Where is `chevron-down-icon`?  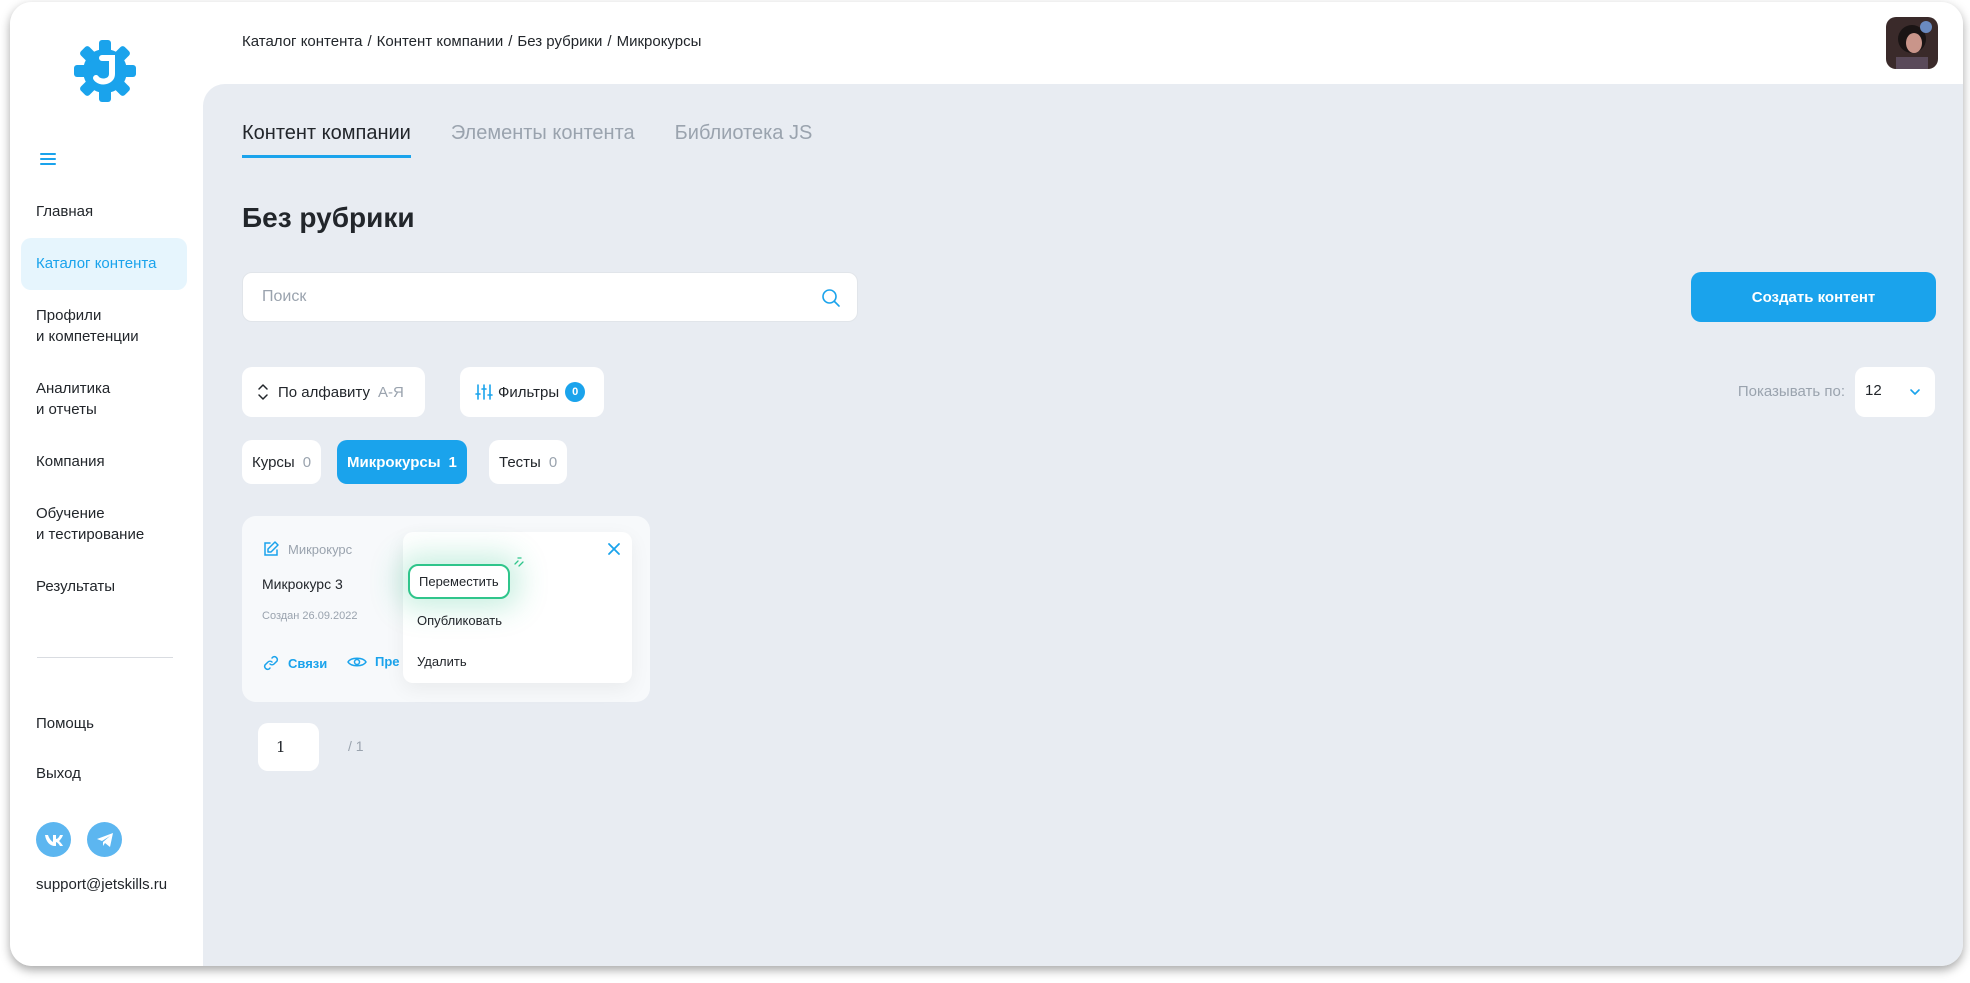 chevron-down-icon is located at coordinates (1915, 392).